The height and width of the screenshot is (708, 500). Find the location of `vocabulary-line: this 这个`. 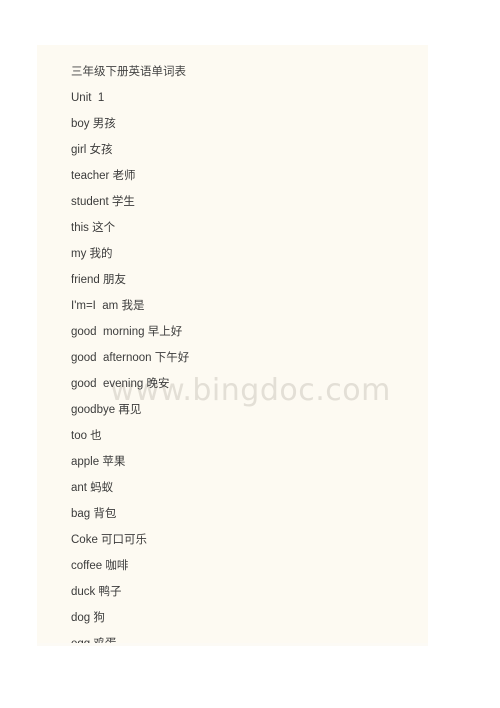

vocabulary-line: this 这个 is located at coordinates (93, 228).